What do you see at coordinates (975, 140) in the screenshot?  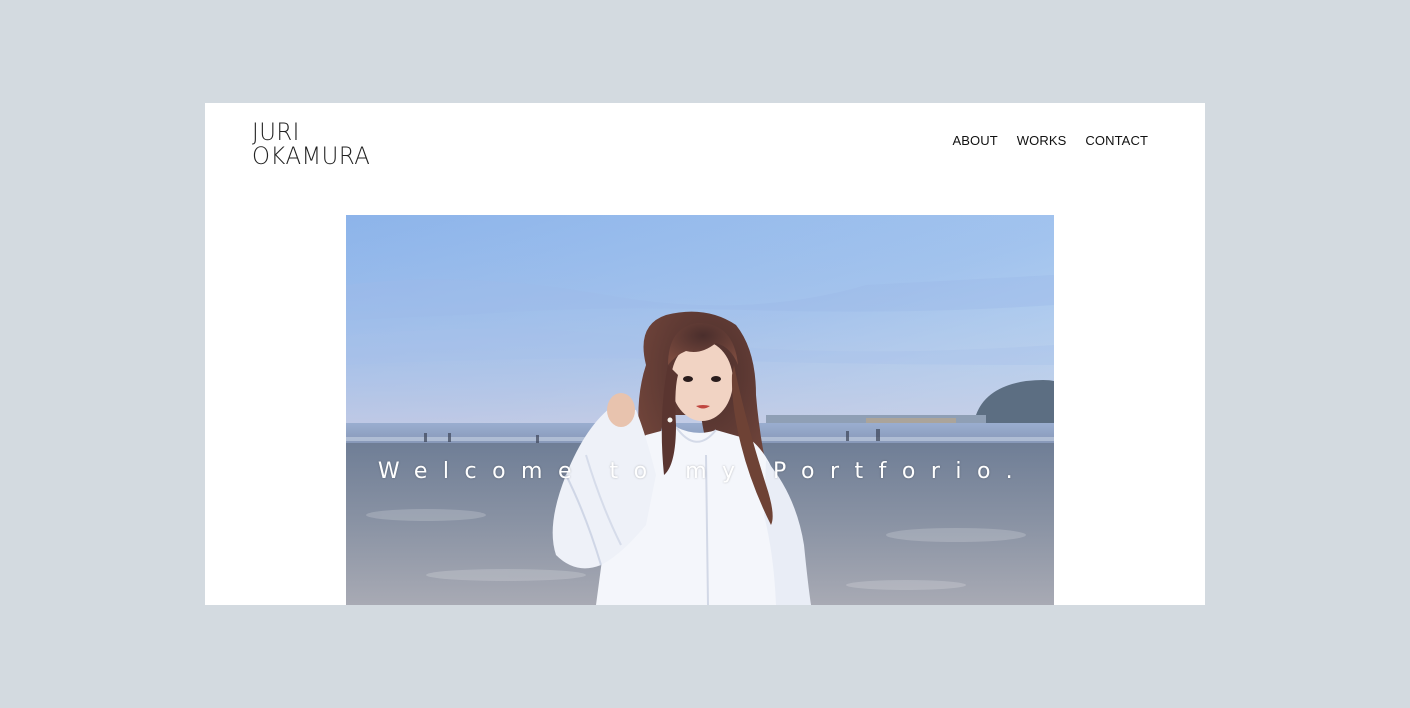 I see `nav-link-about: ABOUT` at bounding box center [975, 140].